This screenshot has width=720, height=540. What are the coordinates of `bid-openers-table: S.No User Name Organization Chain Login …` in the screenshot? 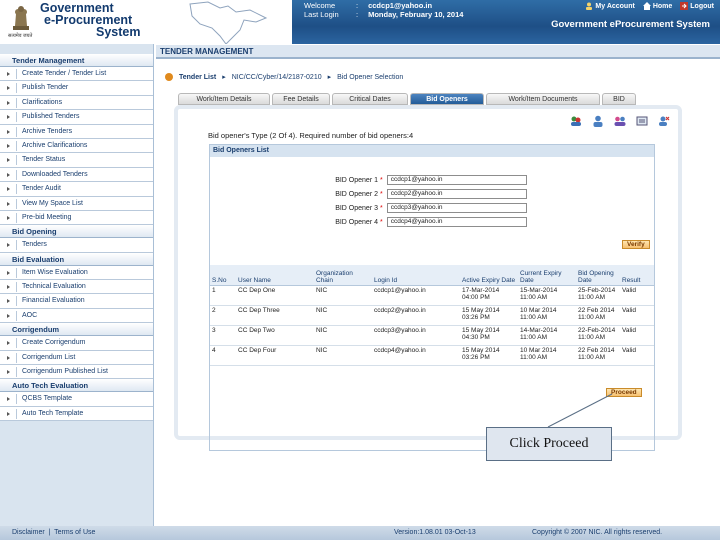 It's located at (432, 315).